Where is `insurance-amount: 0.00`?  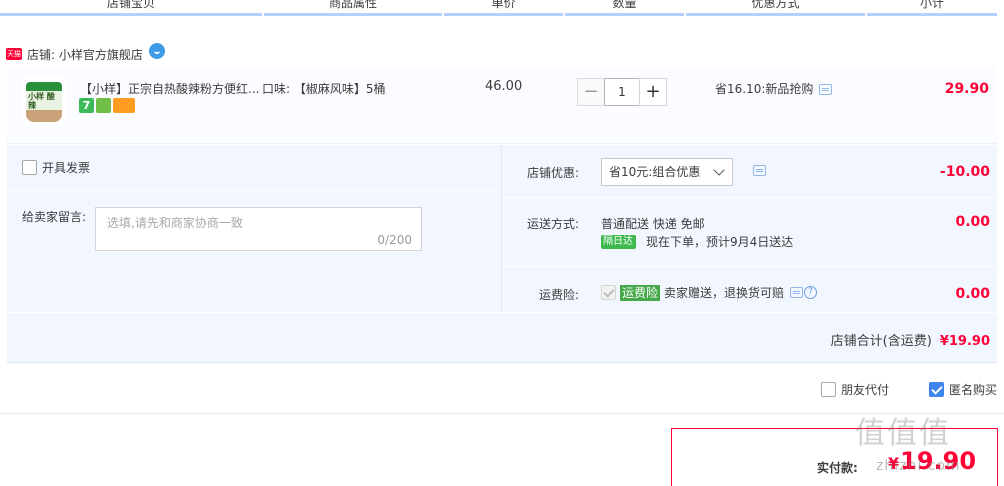
insurance-amount: 0.00 is located at coordinates (972, 294).